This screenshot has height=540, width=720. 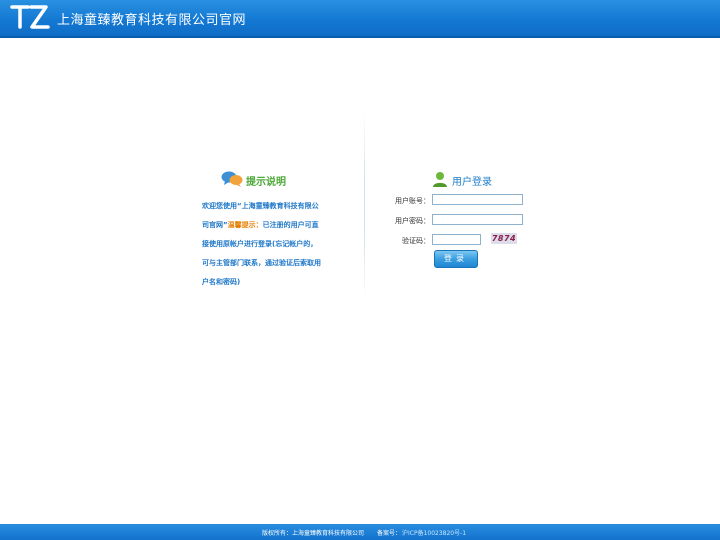 I want to click on panel-divider, so click(x=364, y=207).